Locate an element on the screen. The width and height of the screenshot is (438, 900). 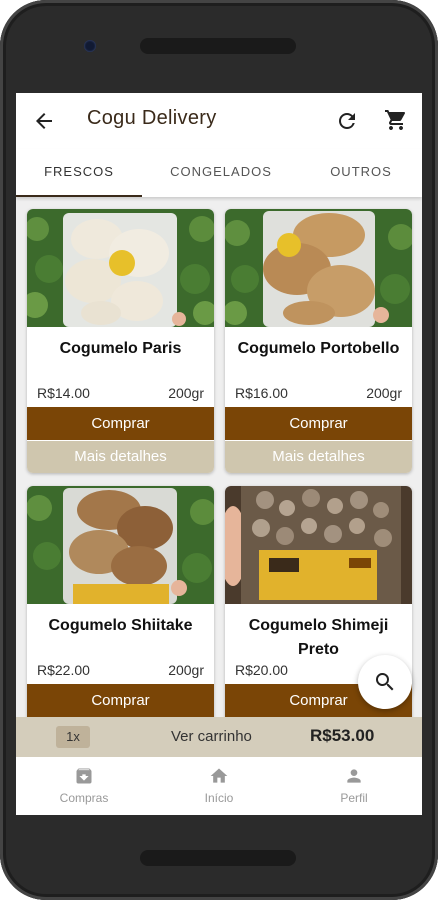
person-icon is located at coordinates (354, 776).